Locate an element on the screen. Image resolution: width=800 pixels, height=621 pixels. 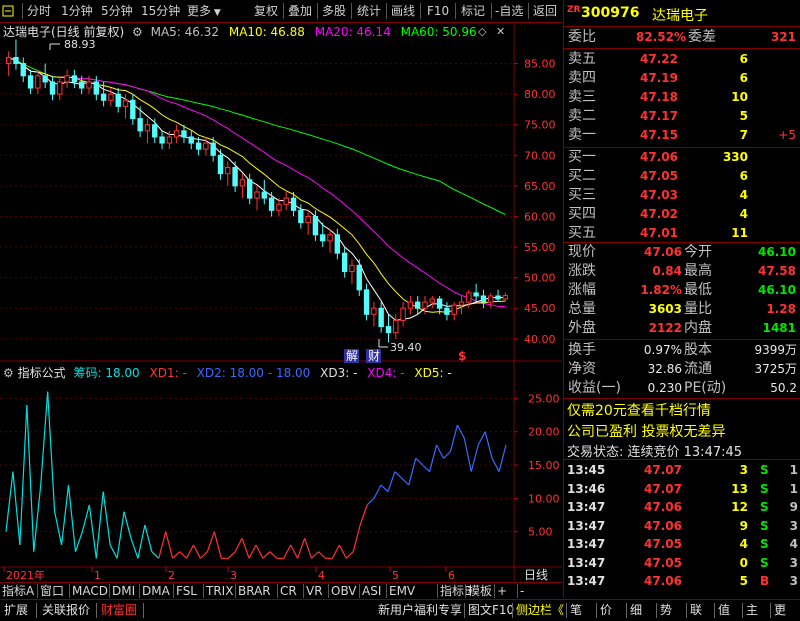
bid-volume: 11 is located at coordinates (739, 233).